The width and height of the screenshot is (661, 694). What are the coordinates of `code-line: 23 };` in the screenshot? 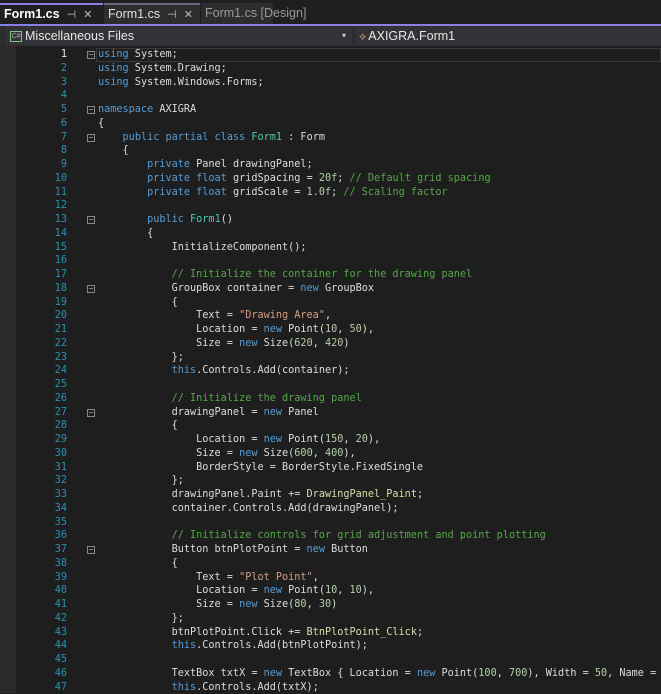 It's located at (330, 358).